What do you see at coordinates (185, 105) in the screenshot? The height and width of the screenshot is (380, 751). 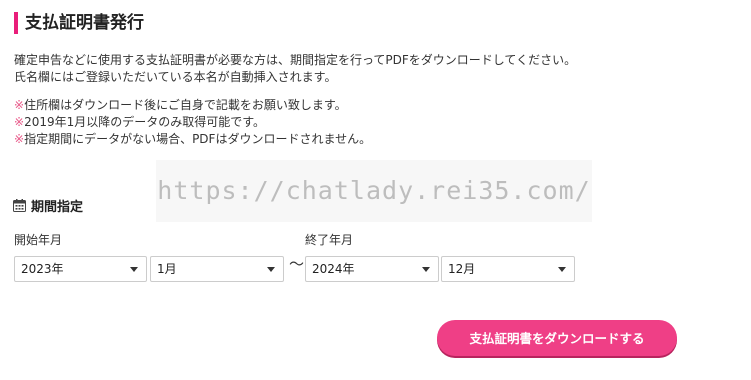 I see `note-text: 住所欄はダウンロード後にご自身で記載をお願い致します。` at bounding box center [185, 105].